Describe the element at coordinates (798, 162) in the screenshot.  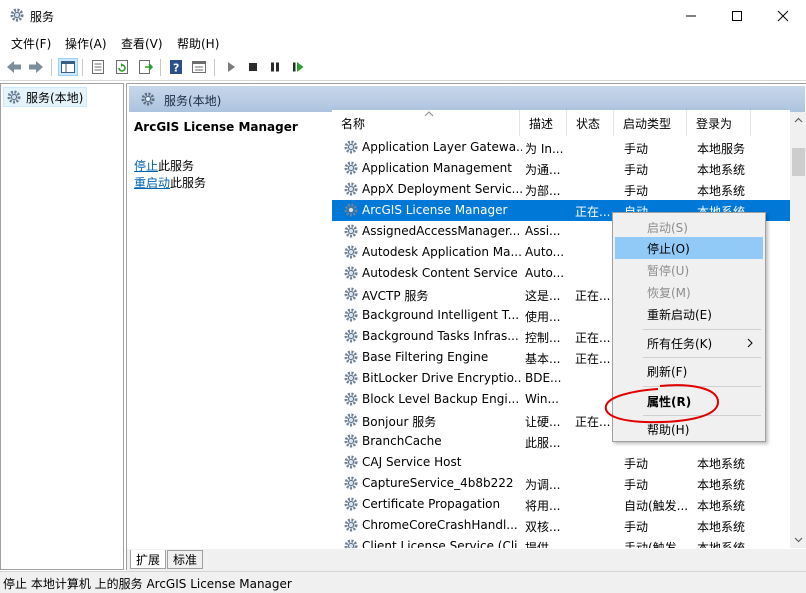
I see `scrollbar-thumb` at that location.